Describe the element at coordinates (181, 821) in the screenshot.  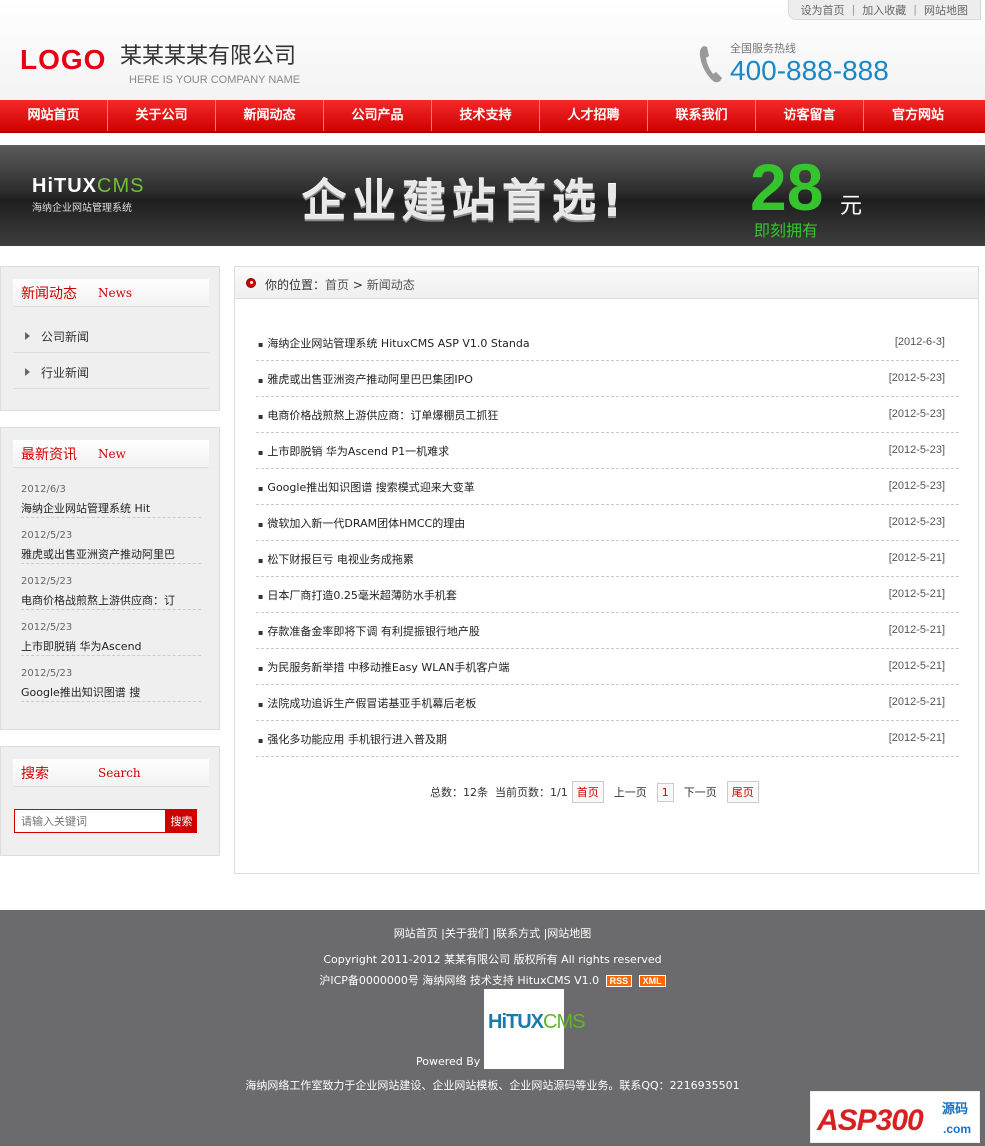
I see `search-button: 搜索` at that location.